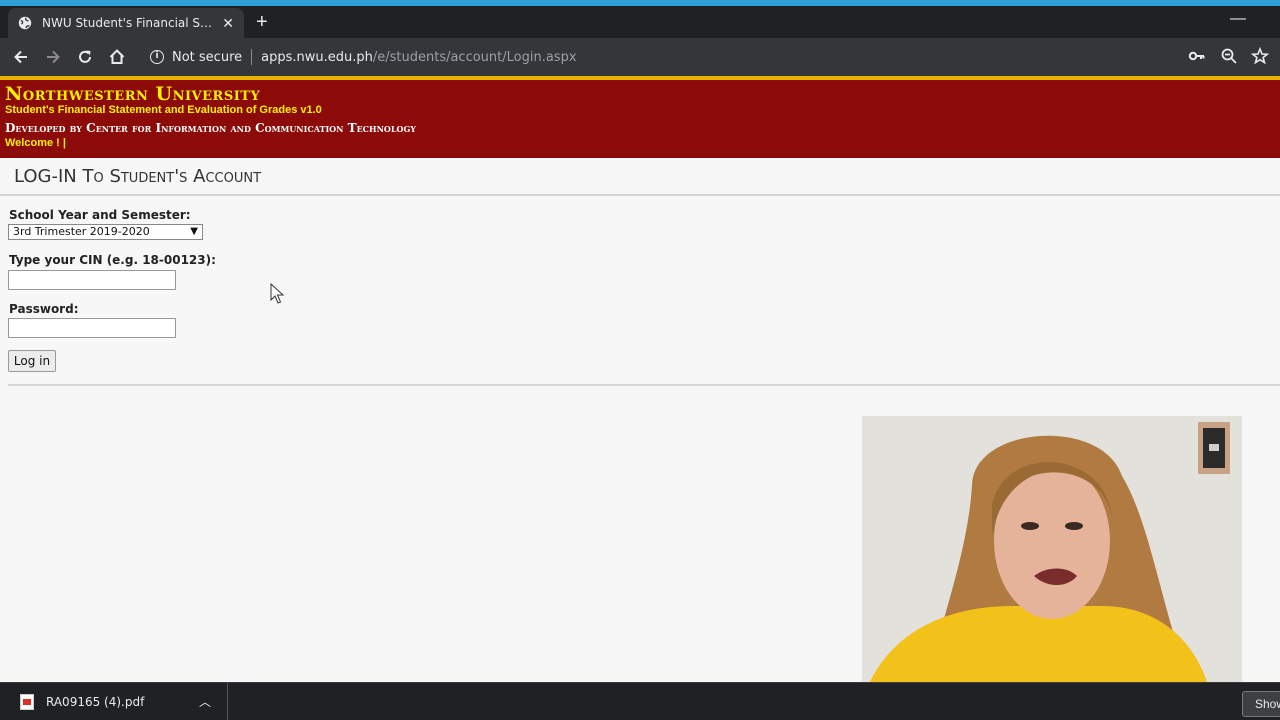 This screenshot has height=720, width=1280. I want to click on close-icon: ✕, so click(228, 23).